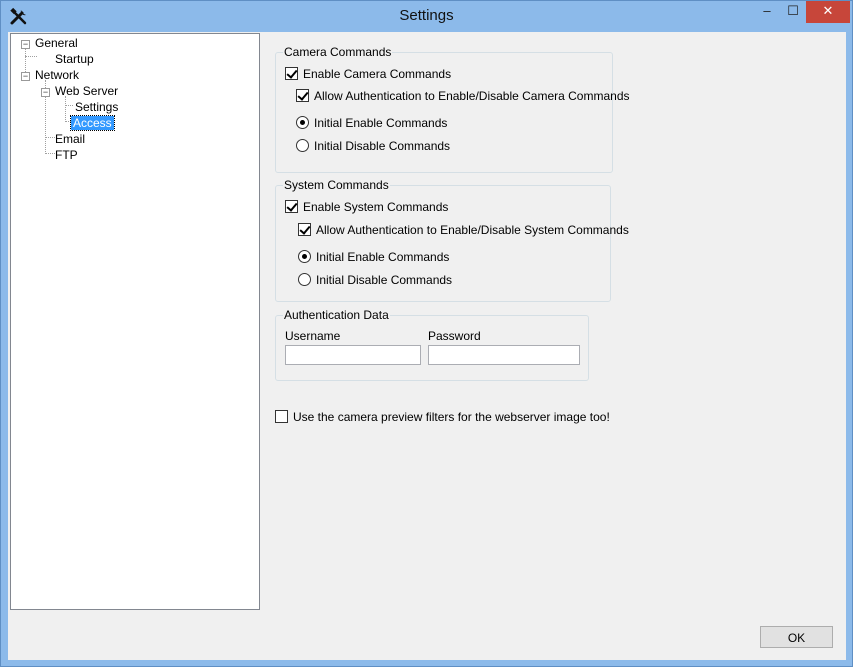 The height and width of the screenshot is (667, 853). Describe the element at coordinates (338, 52) in the screenshot. I see `camera-commands-title: Camera Commands` at that location.